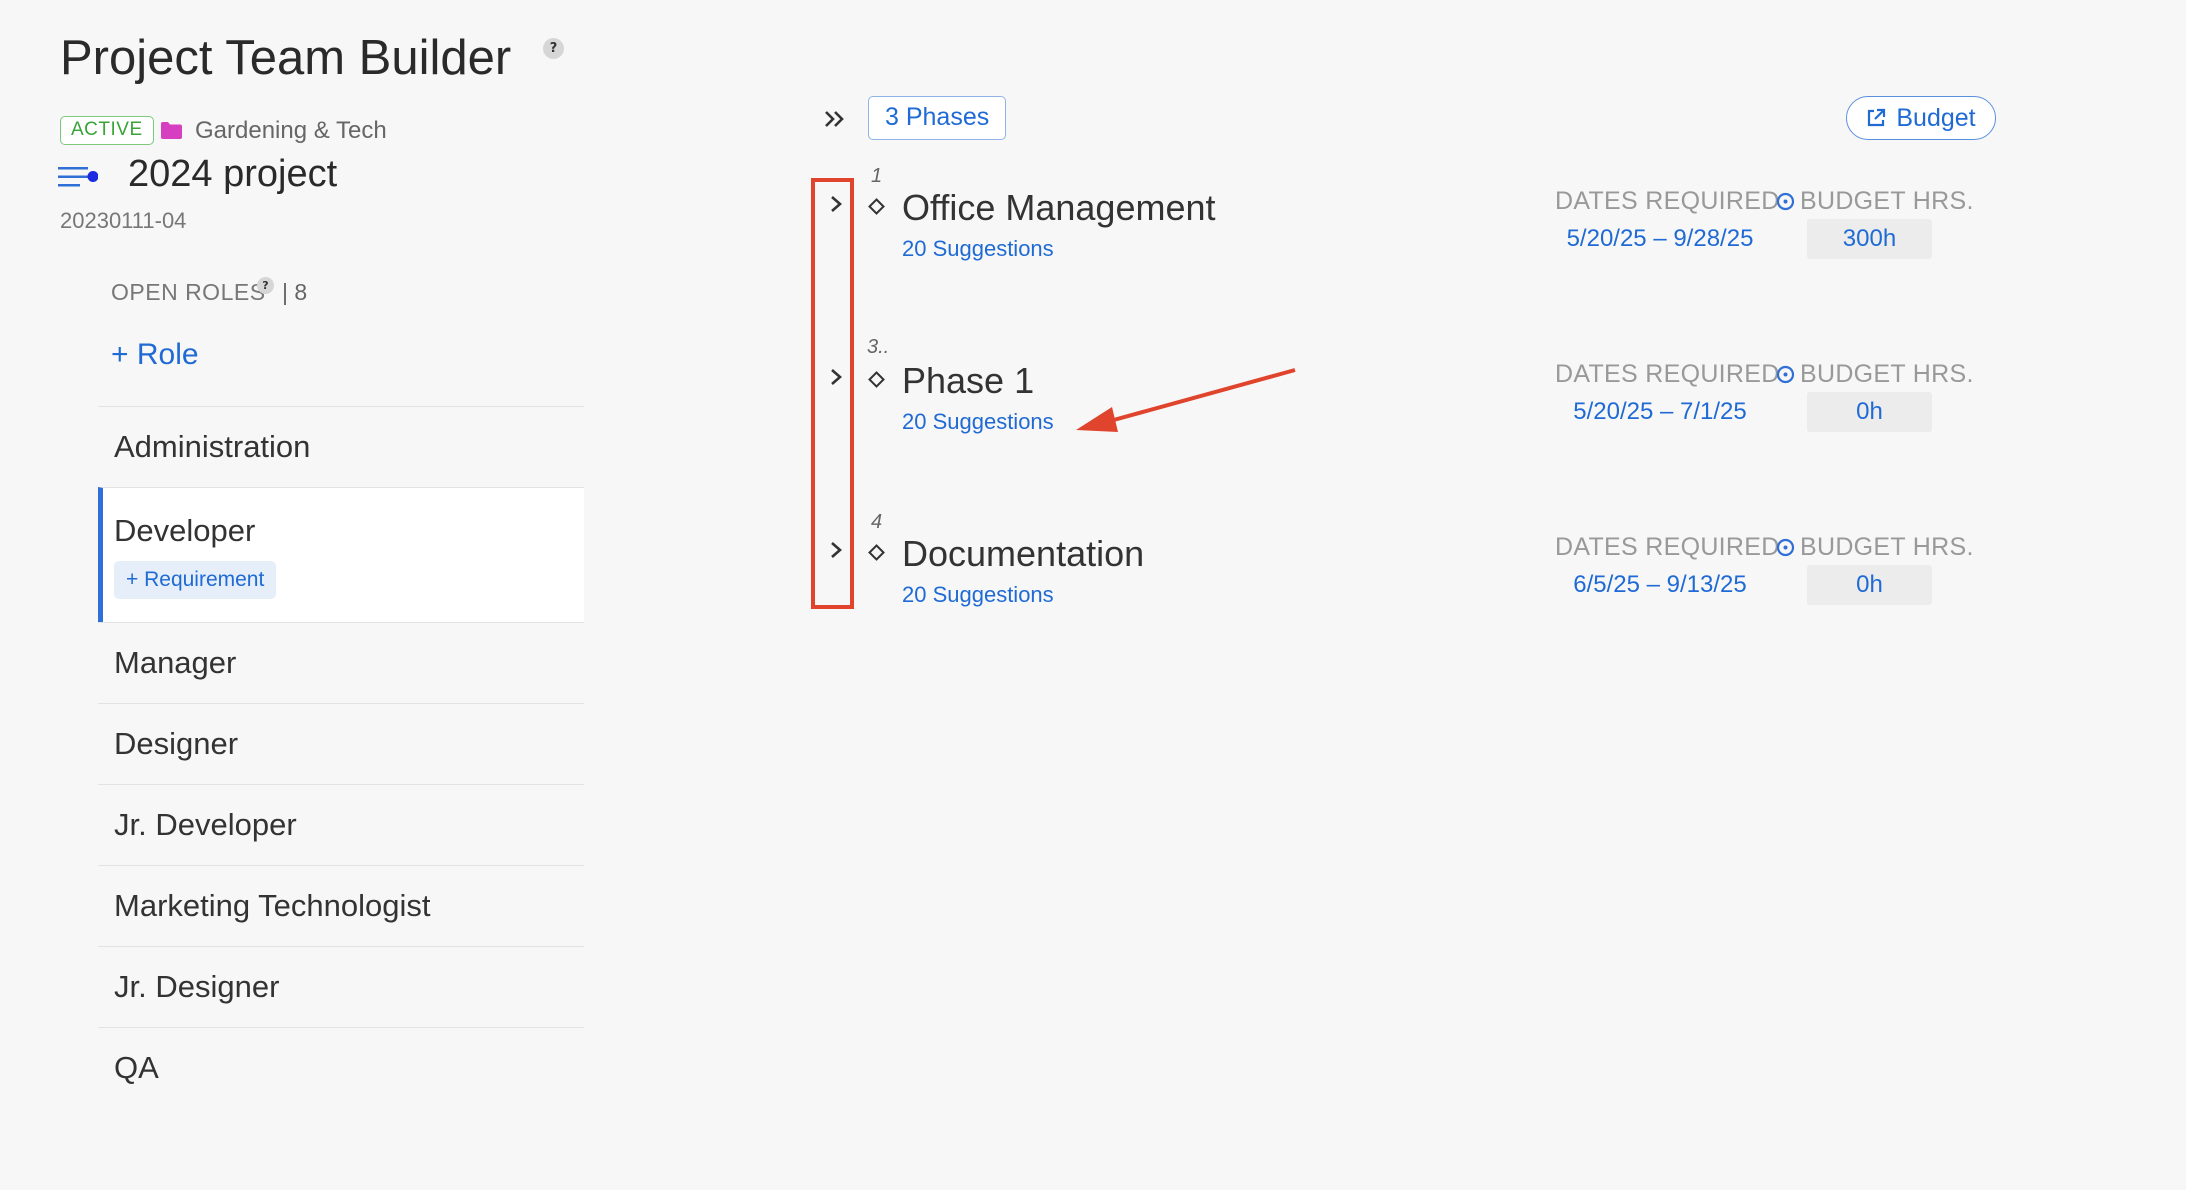  What do you see at coordinates (1877, 117) in the screenshot?
I see `external-link-icon` at bounding box center [1877, 117].